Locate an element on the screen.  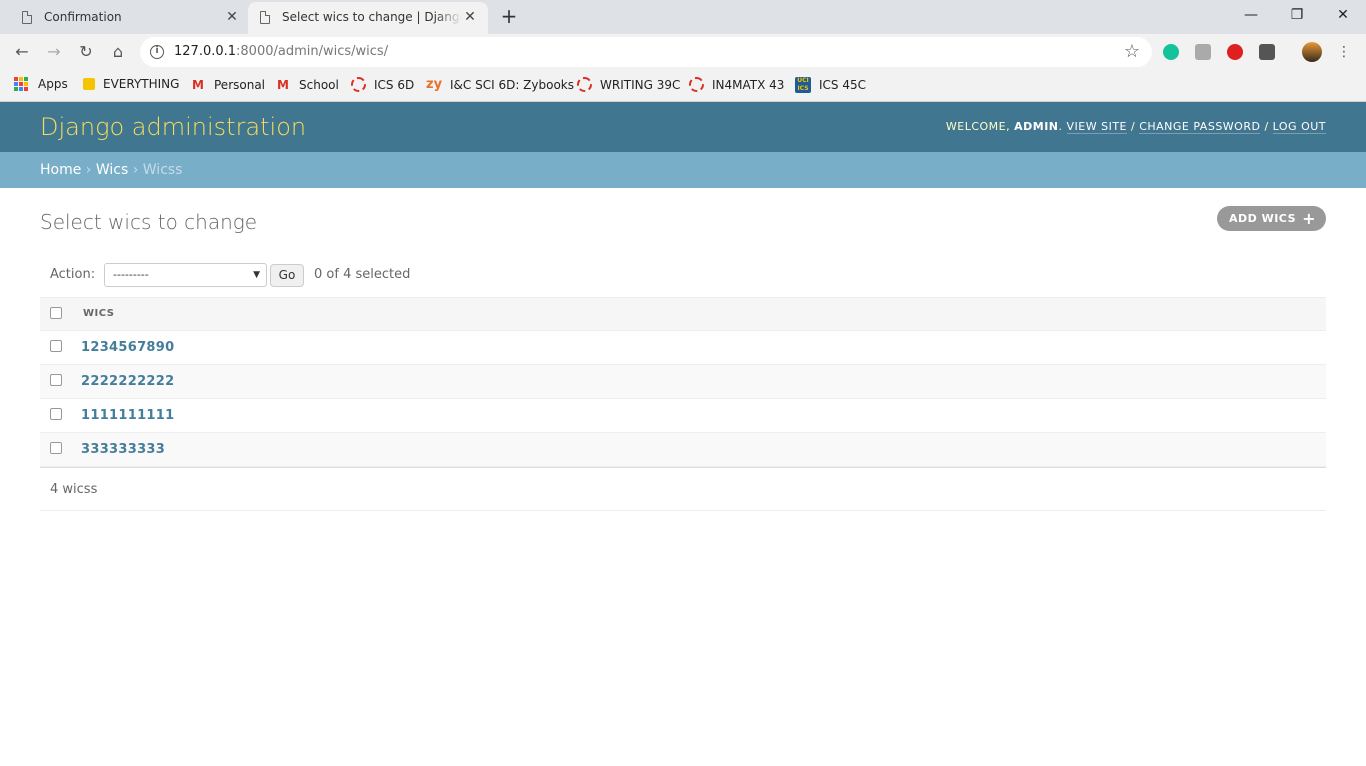
page-title: Select wics to change is located at coordinates (149, 222).